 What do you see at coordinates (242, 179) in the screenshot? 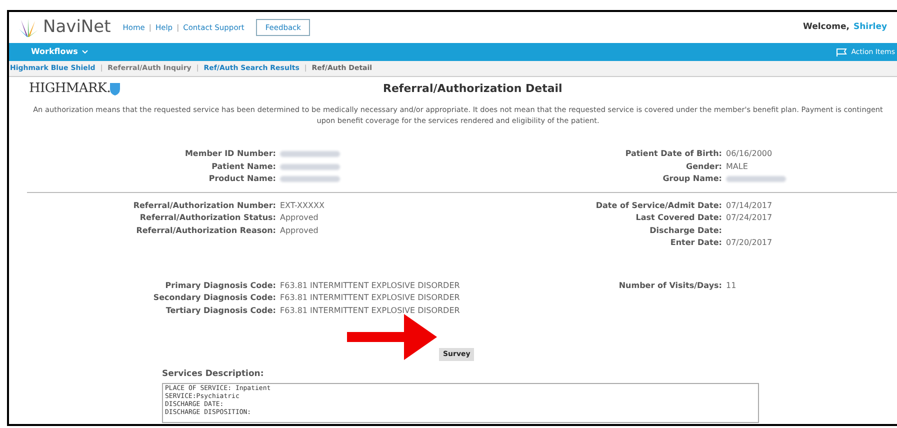
I see `field-label: Product Name:` at bounding box center [242, 179].